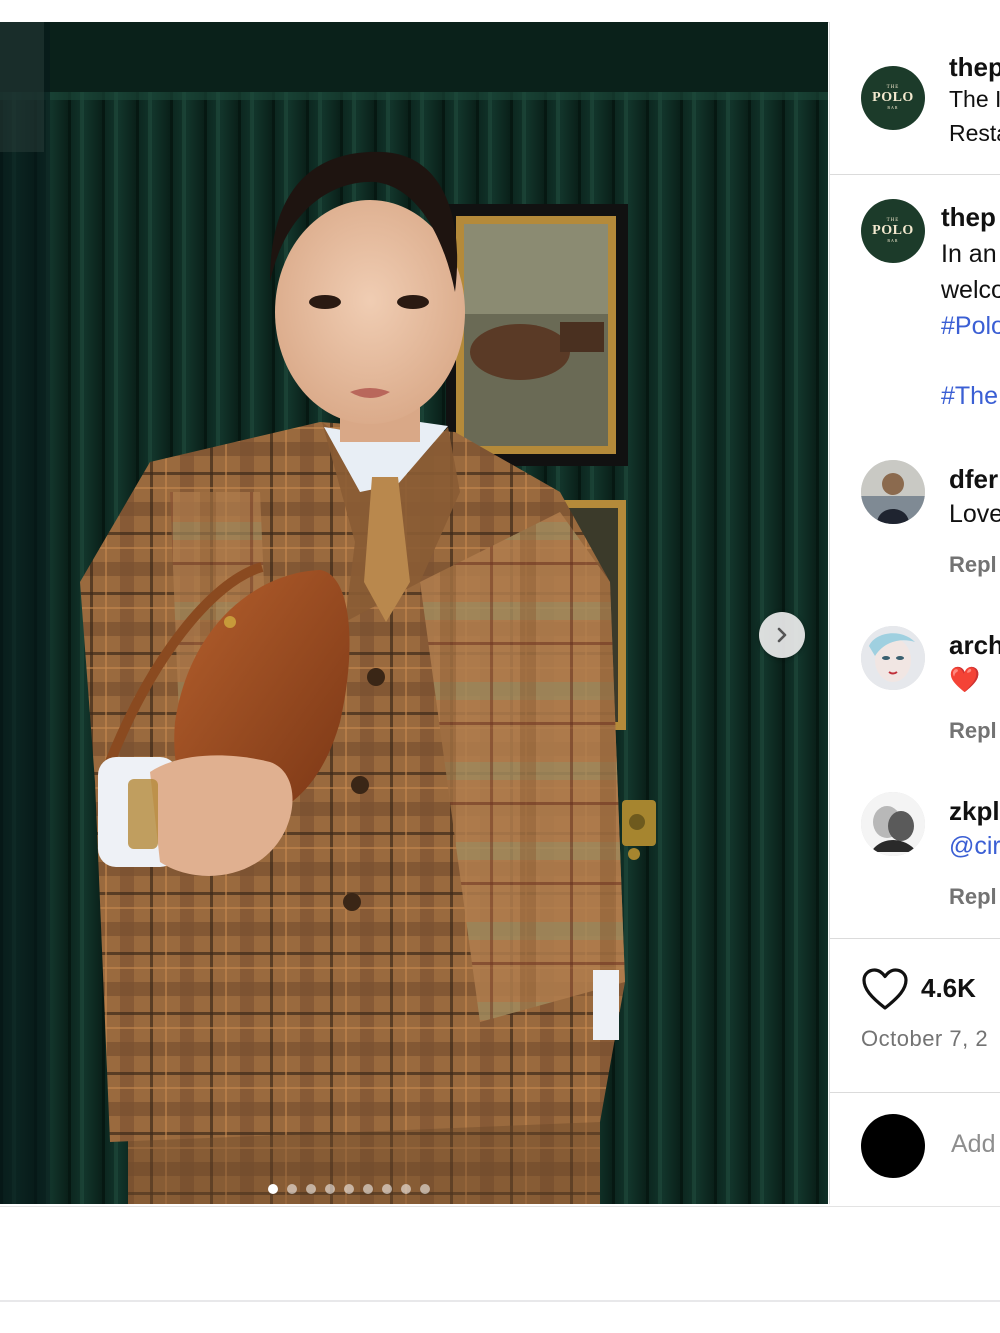 This screenshot has width=1000, height=1333. What do you see at coordinates (968, 217) in the screenshot?
I see `caption-username: thep` at bounding box center [968, 217].